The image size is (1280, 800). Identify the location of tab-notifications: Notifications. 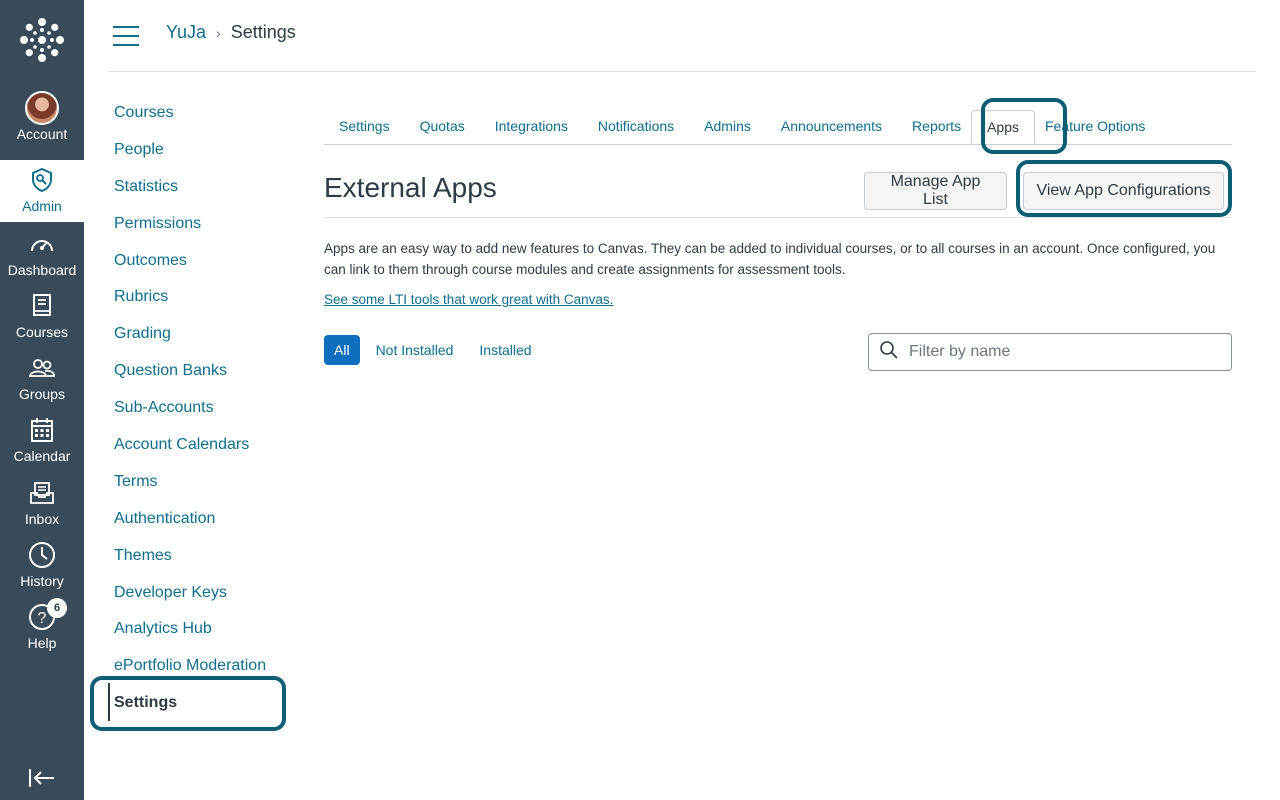
(636, 127).